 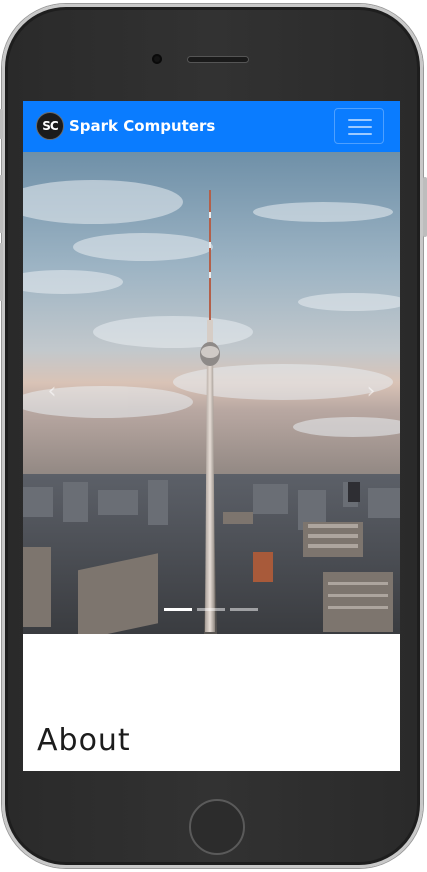 I want to click on navbar: SC Spark Computers, so click(x=211, y=126).